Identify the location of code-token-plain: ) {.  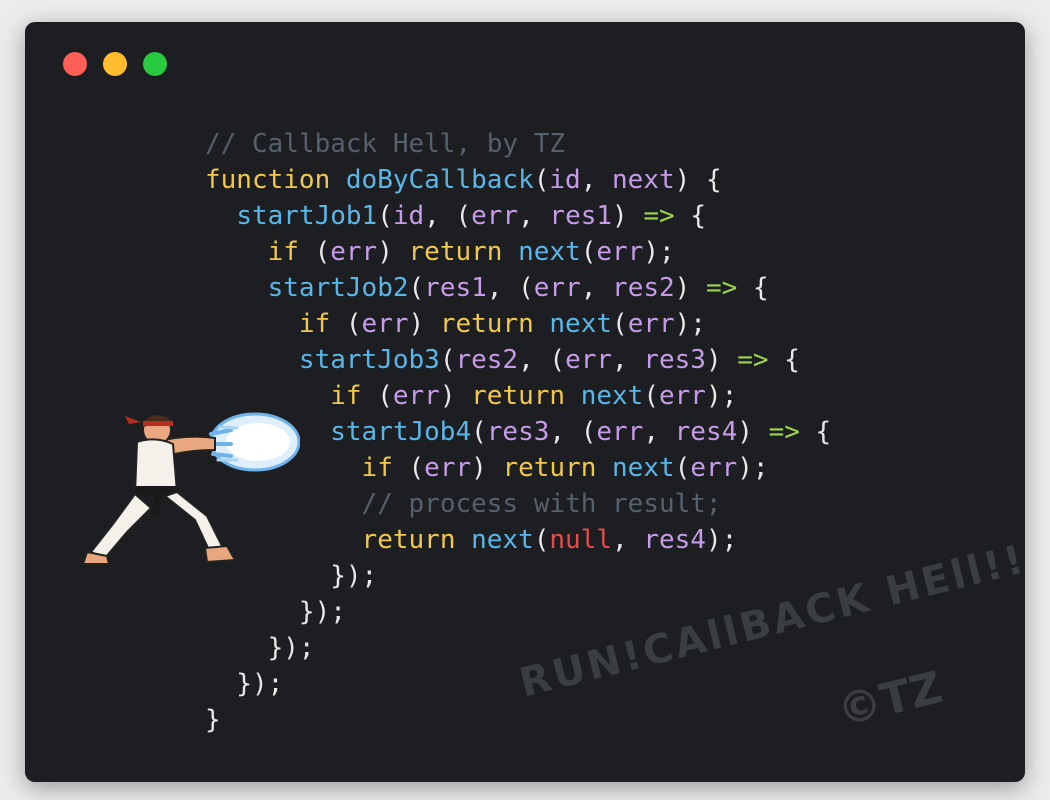
(698, 180).